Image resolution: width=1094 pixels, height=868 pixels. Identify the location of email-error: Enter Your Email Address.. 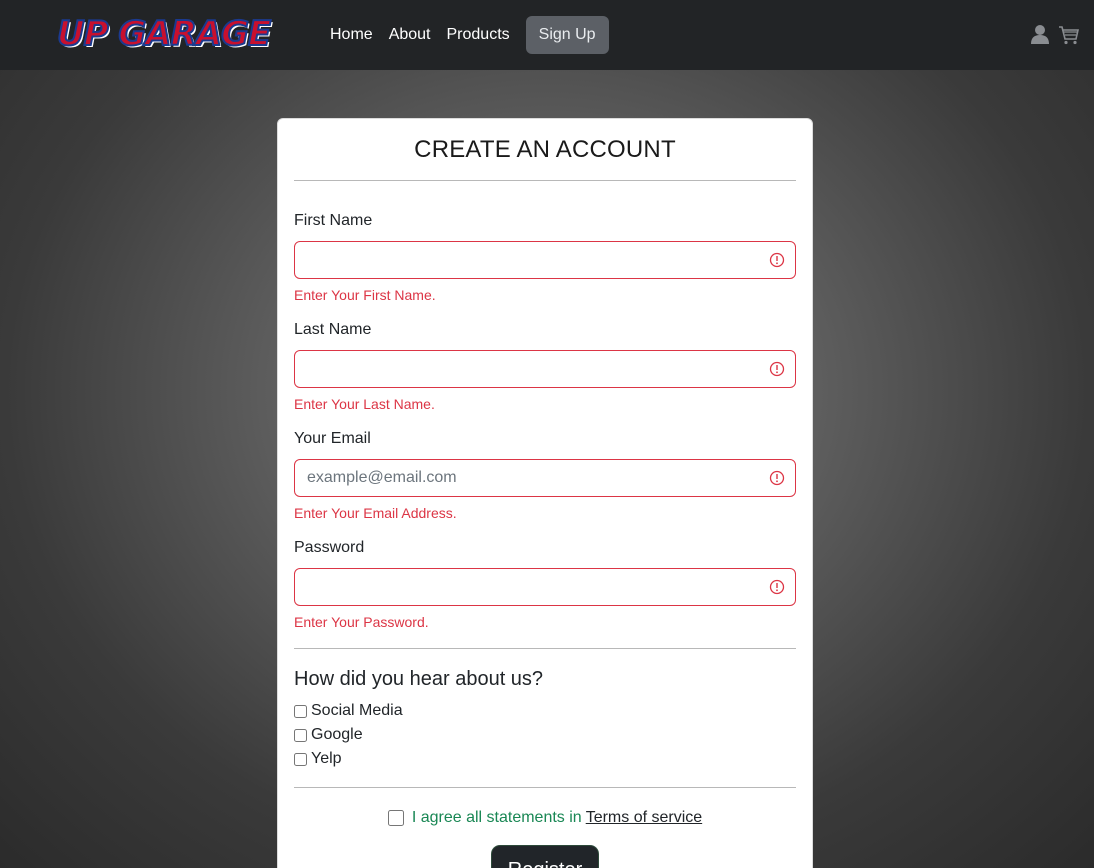
(375, 513).